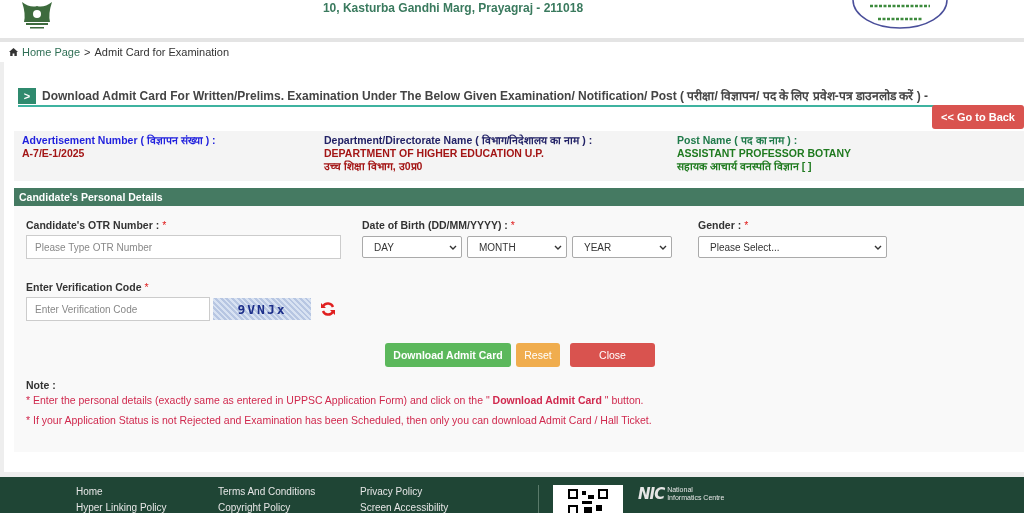 The width and height of the screenshot is (1024, 513). Describe the element at coordinates (162, 52) in the screenshot. I see `current-page-title: Admit Card for Examination` at that location.